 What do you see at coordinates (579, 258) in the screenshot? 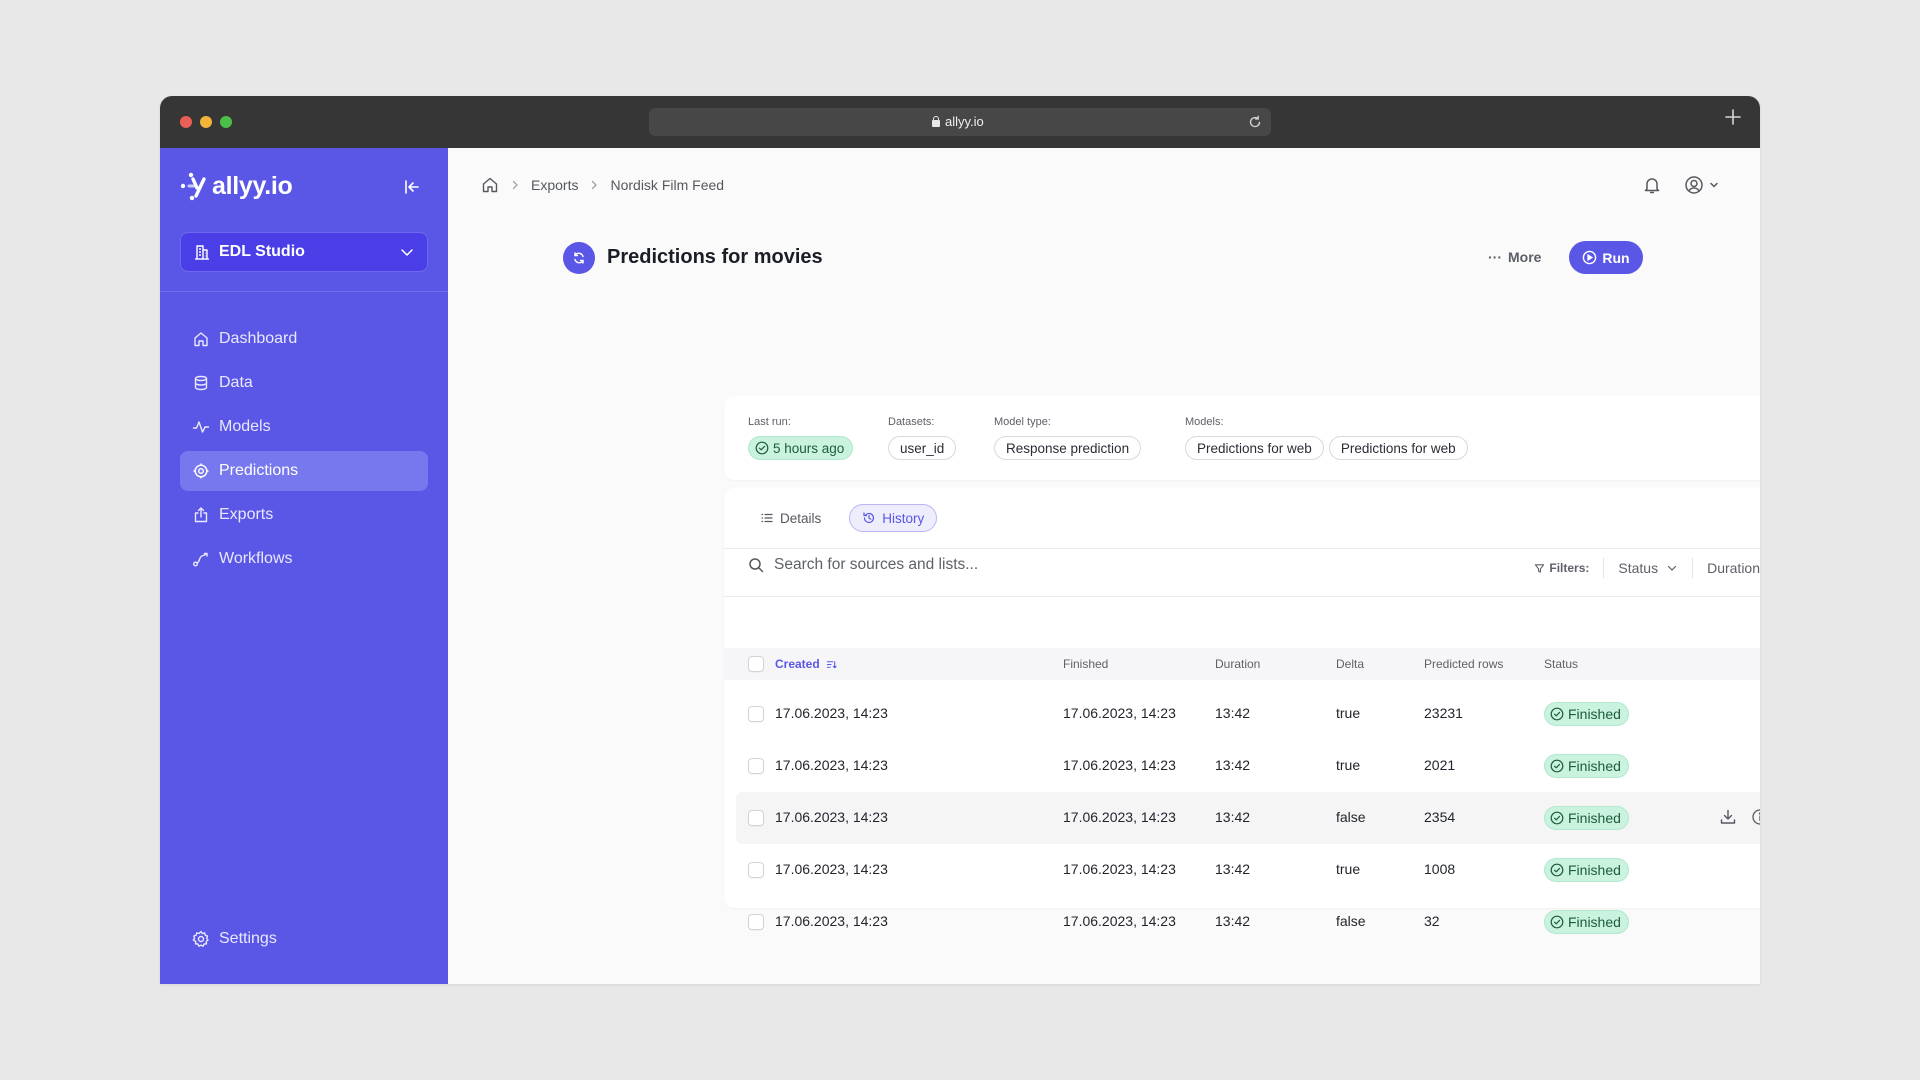
I see `predictions-badge` at bounding box center [579, 258].